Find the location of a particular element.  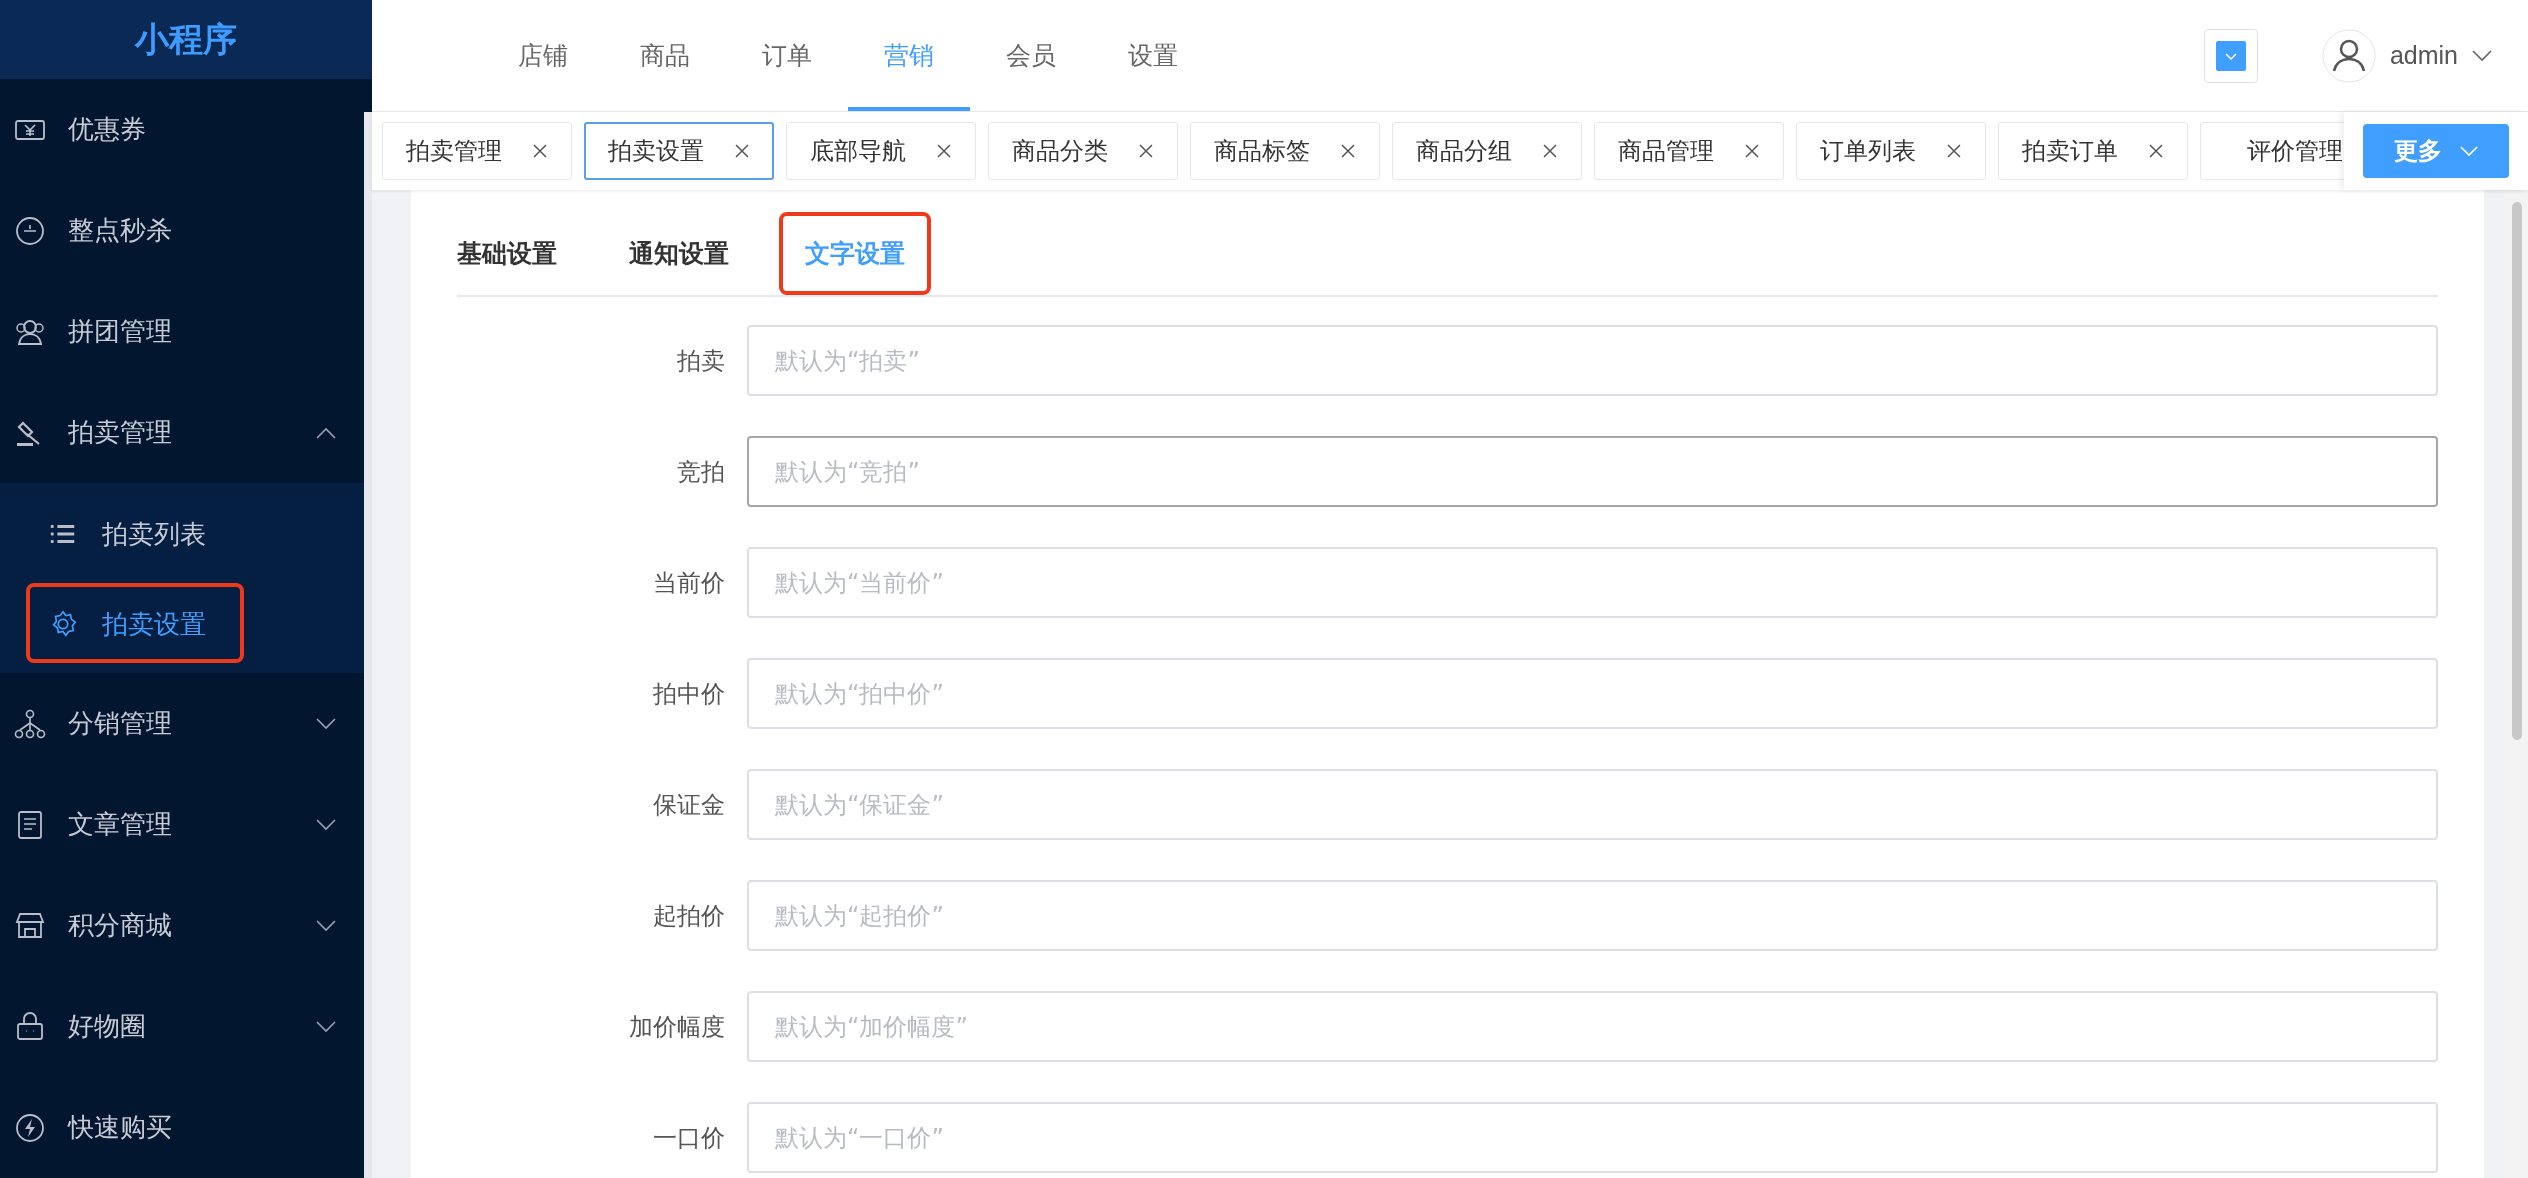

menu-item: 拼团管理 is located at coordinates (182, 331).